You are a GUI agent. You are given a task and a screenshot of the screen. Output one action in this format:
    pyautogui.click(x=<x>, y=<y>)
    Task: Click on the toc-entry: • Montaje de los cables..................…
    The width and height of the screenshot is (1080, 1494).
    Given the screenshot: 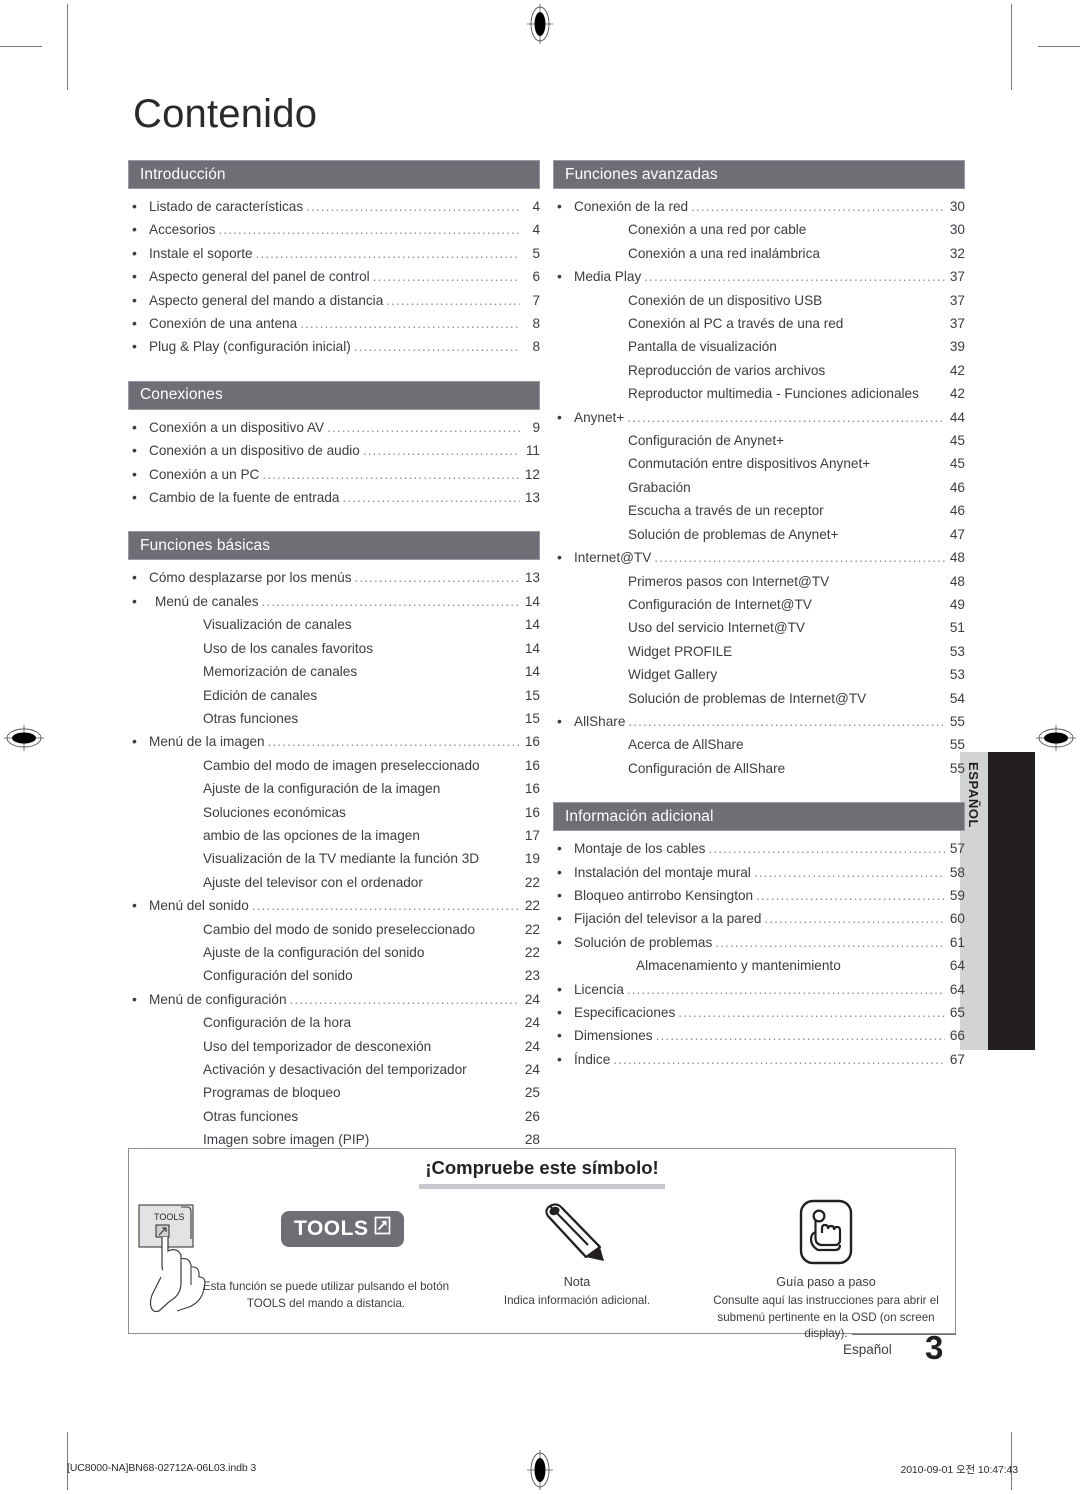 What is the action you would take?
    pyautogui.click(x=759, y=848)
    